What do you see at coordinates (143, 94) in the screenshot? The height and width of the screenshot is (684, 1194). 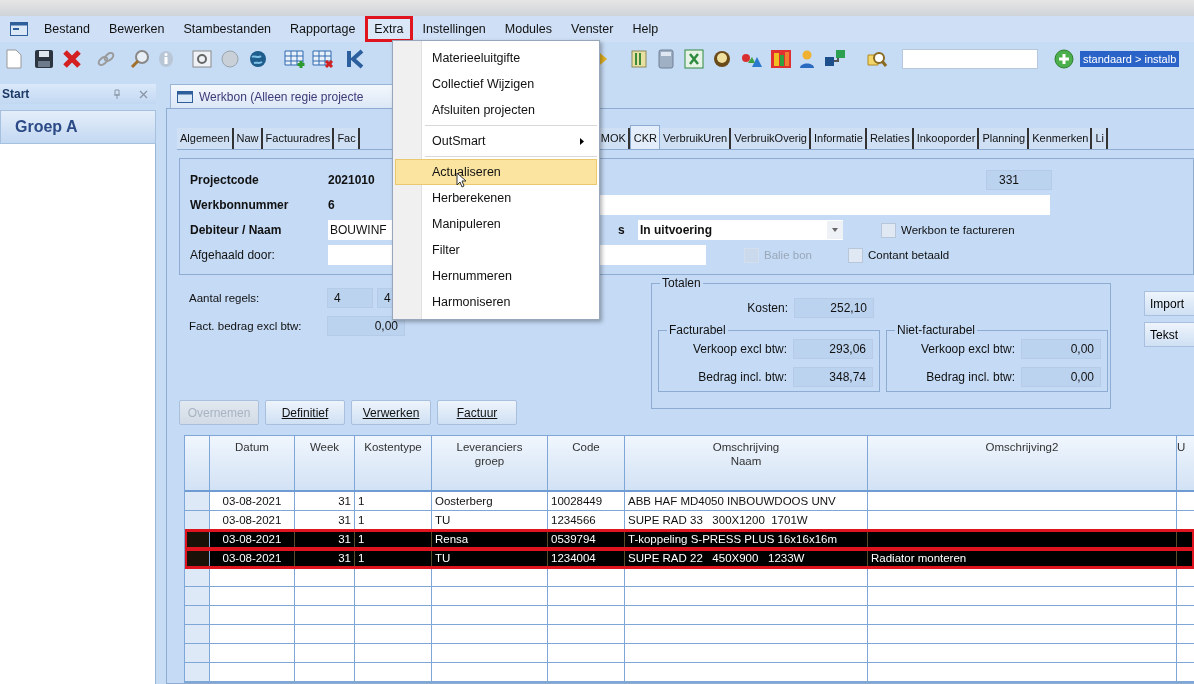 I see `close-icon` at bounding box center [143, 94].